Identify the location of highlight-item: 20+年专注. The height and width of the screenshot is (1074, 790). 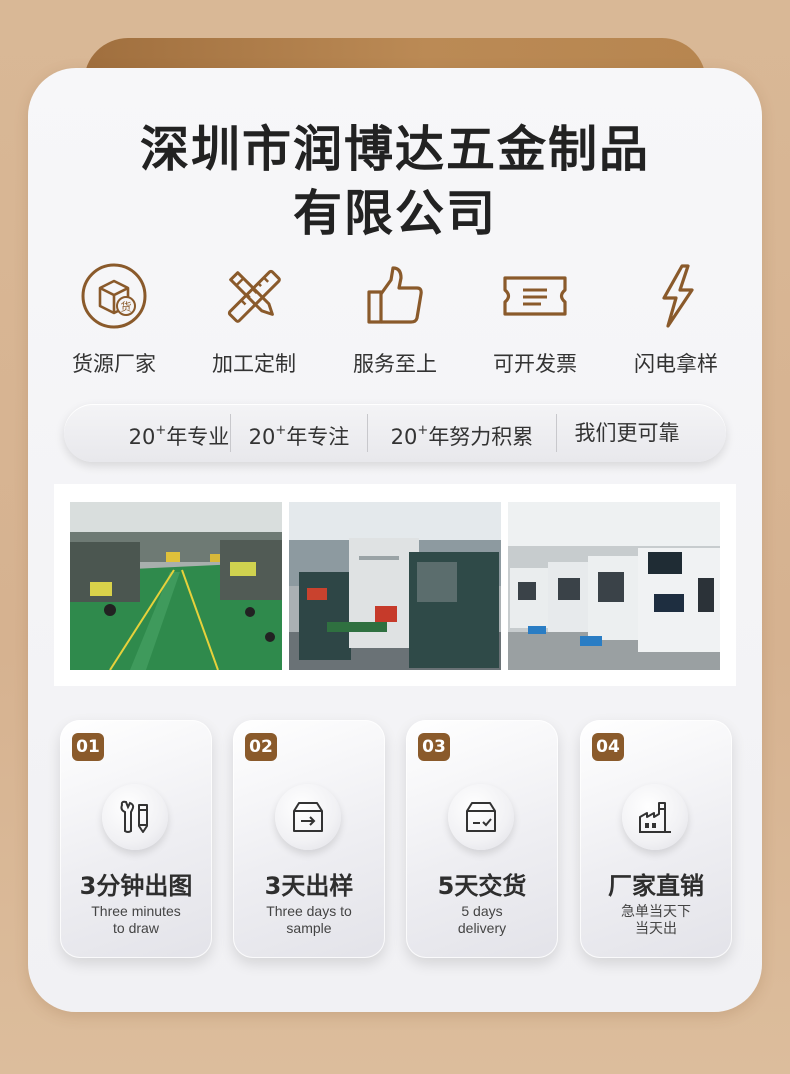
(299, 436).